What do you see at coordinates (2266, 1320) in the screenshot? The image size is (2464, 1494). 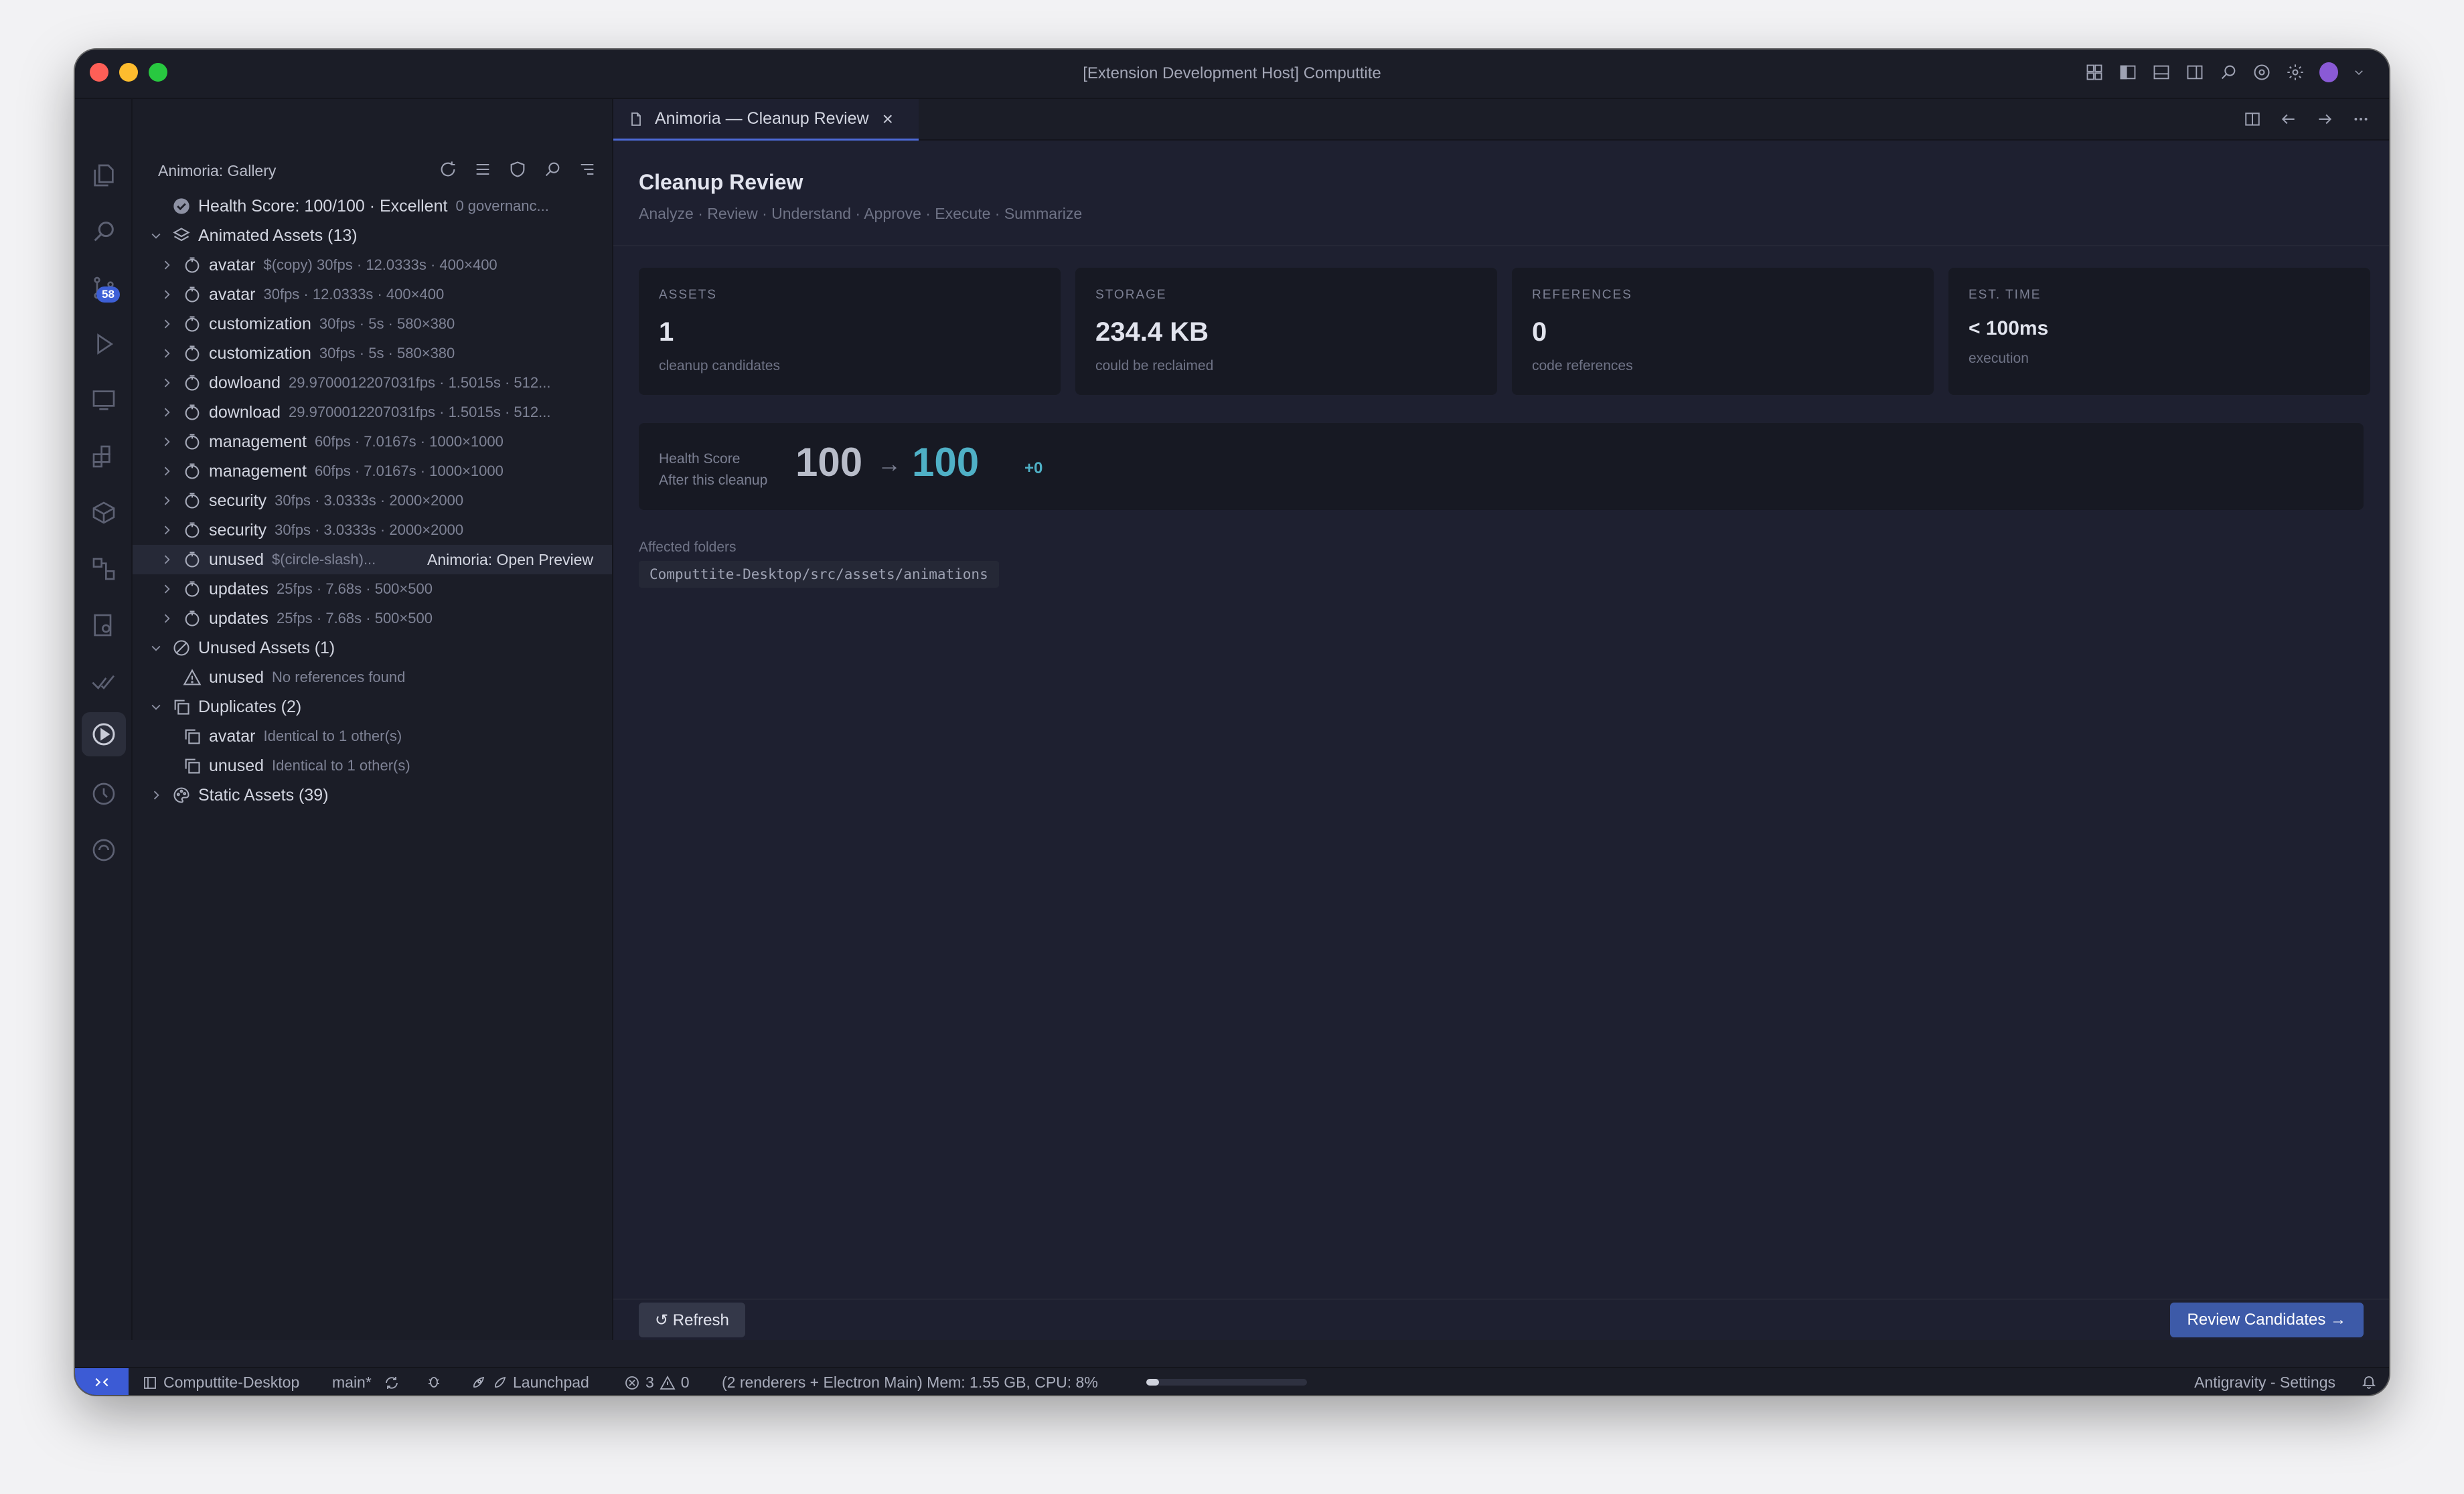 I see `review-candidates-button: Review Candidates →` at bounding box center [2266, 1320].